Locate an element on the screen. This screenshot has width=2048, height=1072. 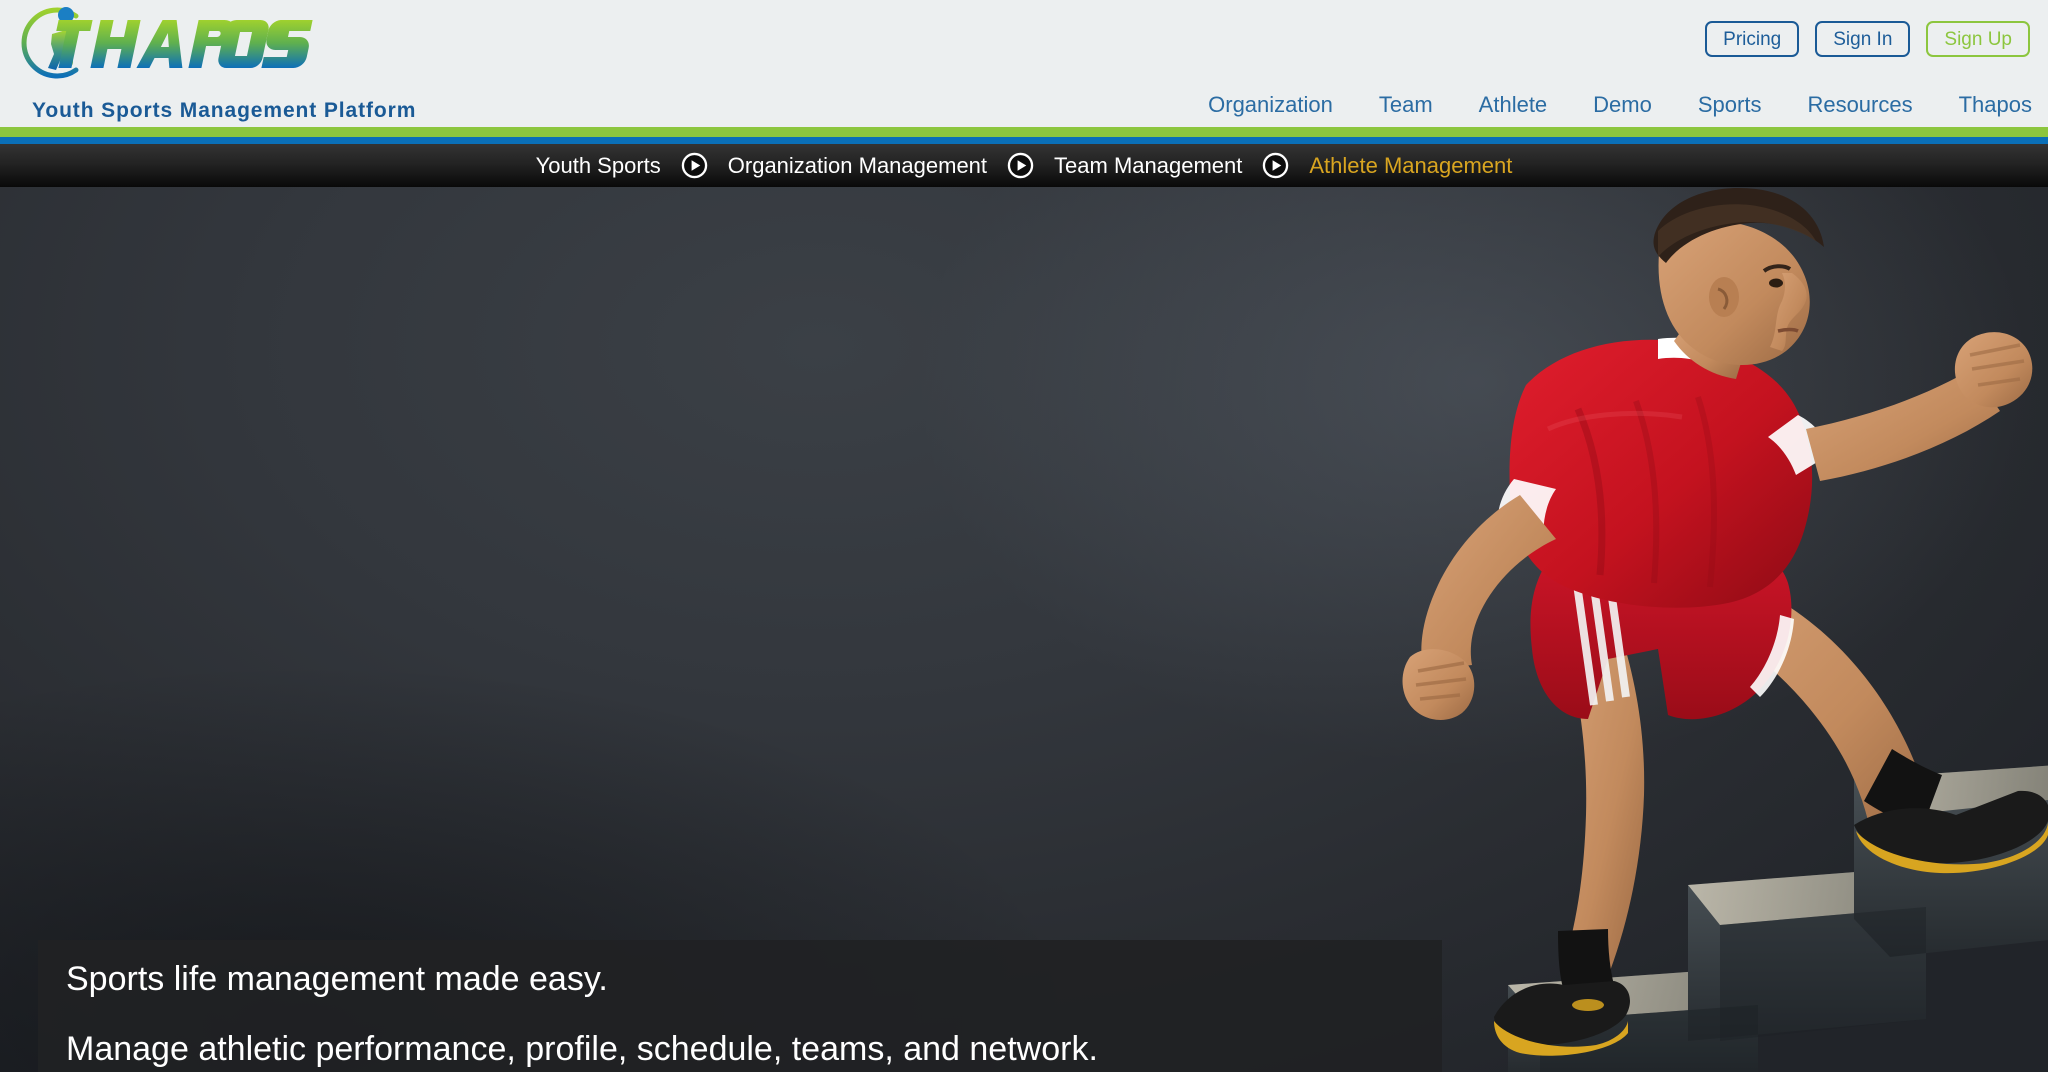
sign-up-button: Sign Up is located at coordinates (1978, 39).